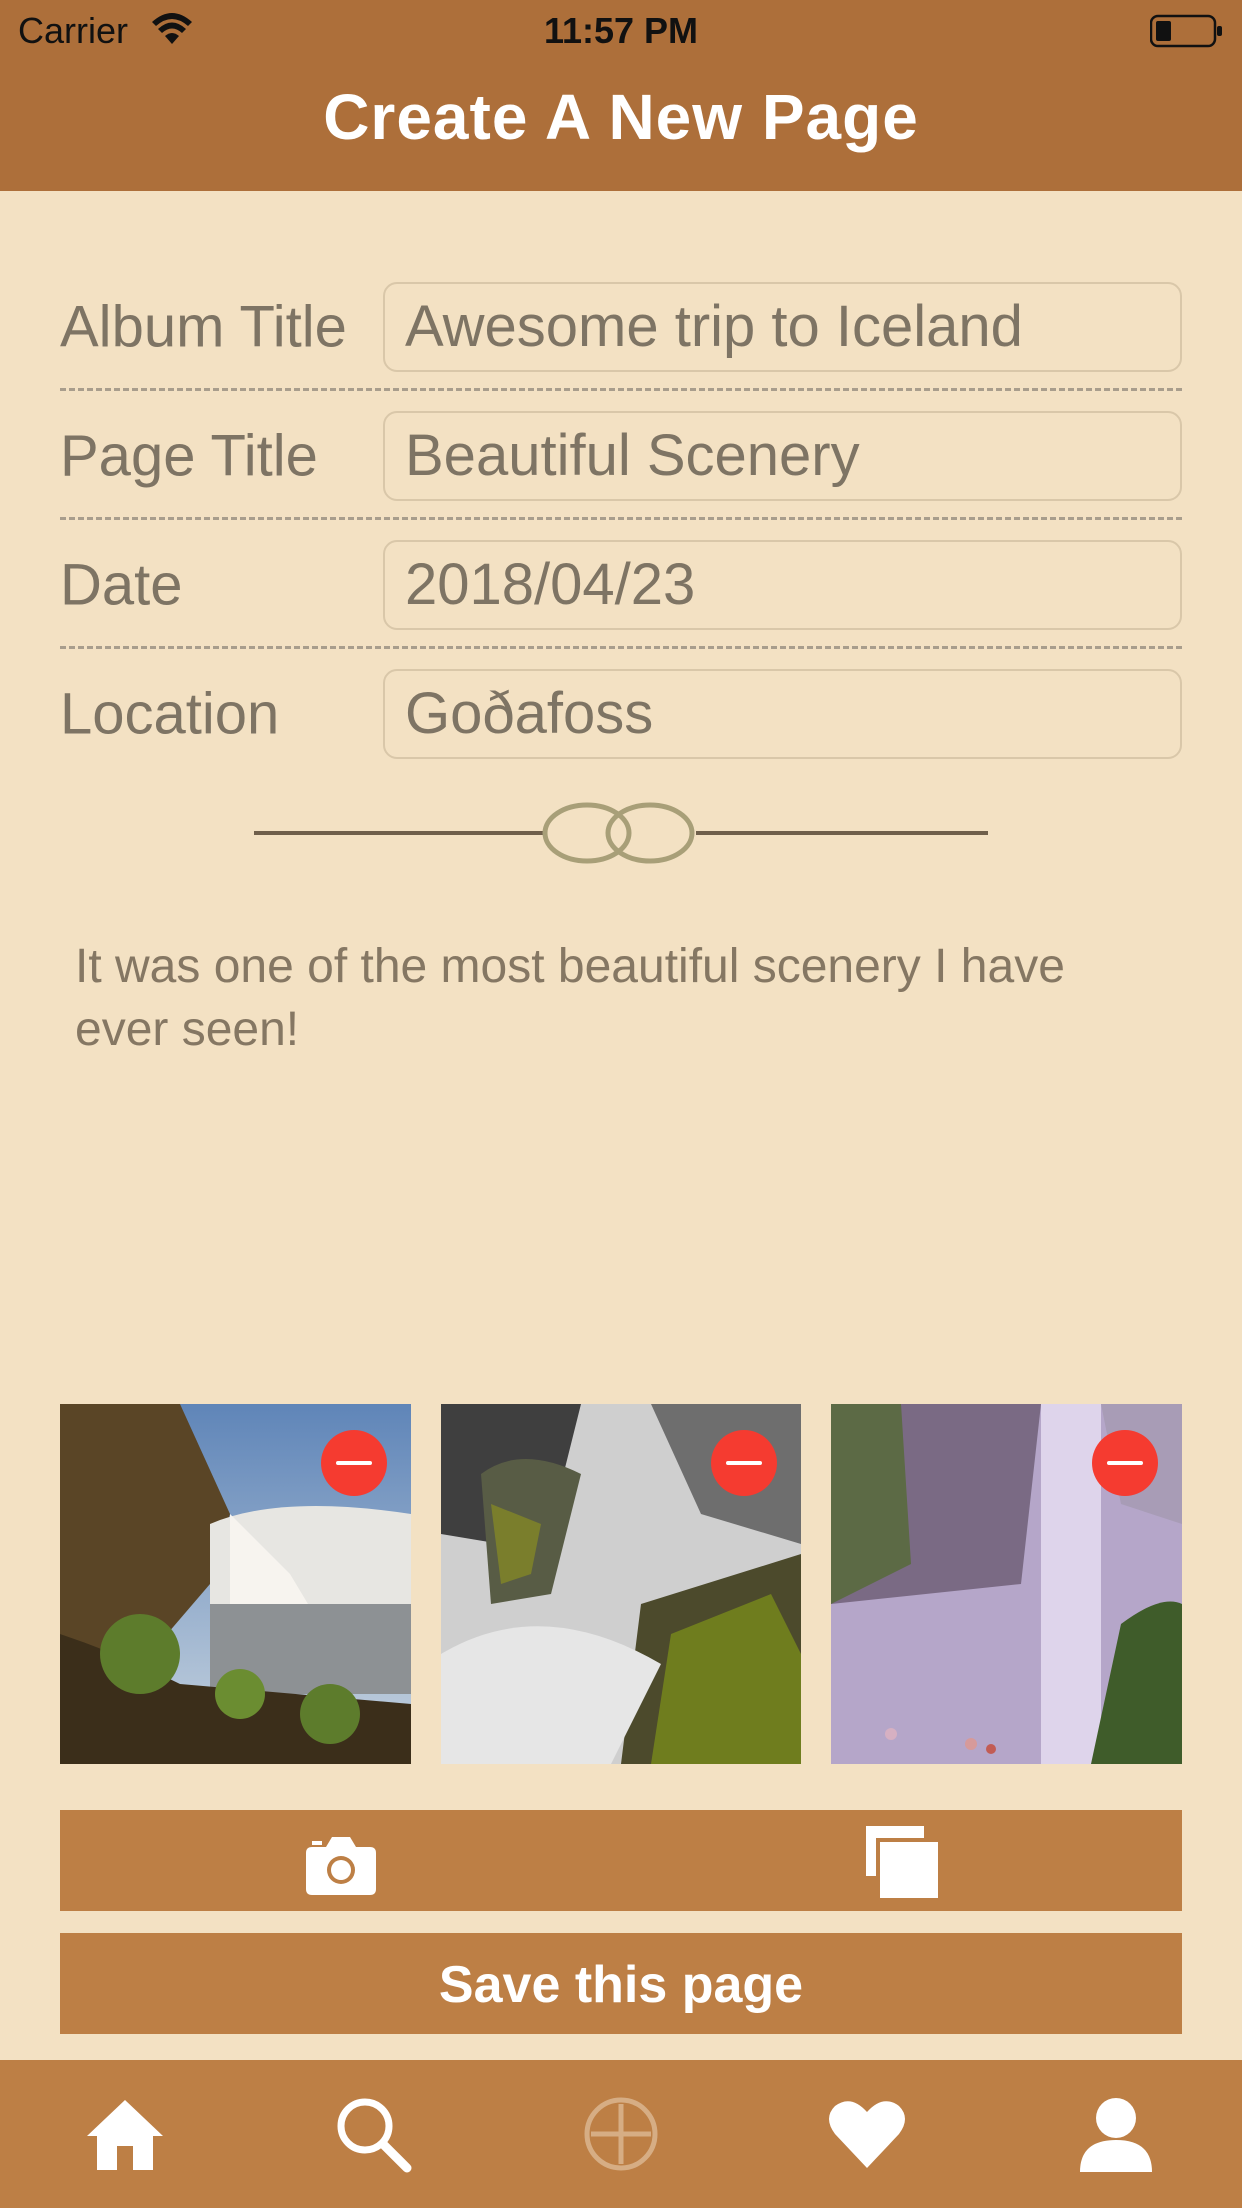 The image size is (1242, 2208). Describe the element at coordinates (1186, 31) in the screenshot. I see `battery-icon` at that location.